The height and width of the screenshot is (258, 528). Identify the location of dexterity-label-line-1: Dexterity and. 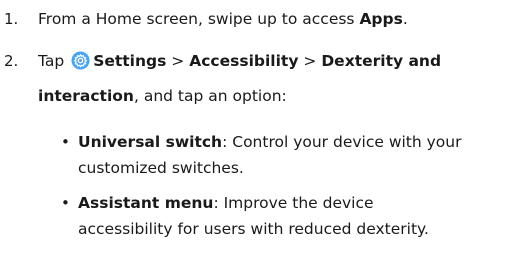
(381, 61).